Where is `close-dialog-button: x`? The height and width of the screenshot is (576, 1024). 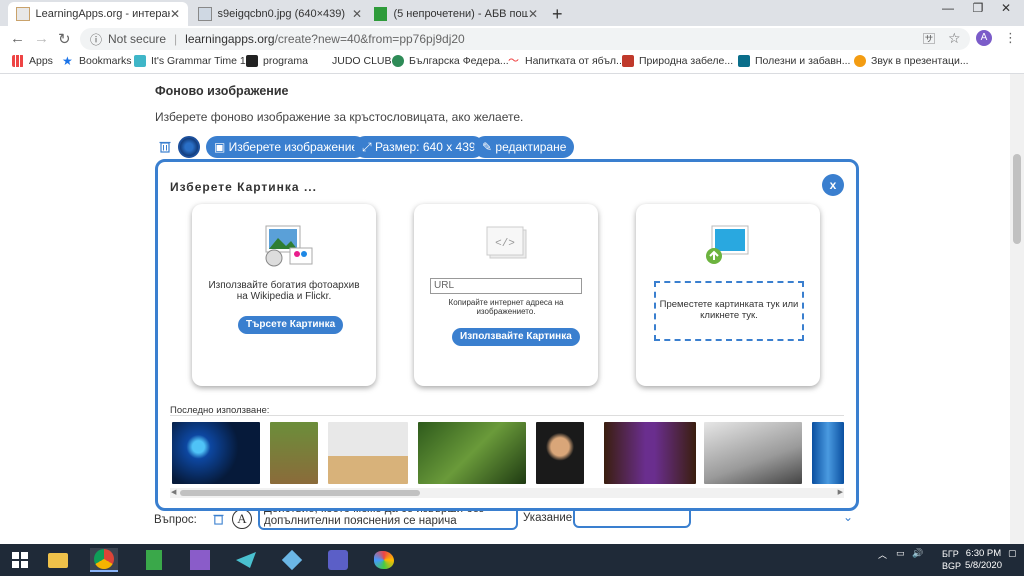 close-dialog-button: x is located at coordinates (833, 185).